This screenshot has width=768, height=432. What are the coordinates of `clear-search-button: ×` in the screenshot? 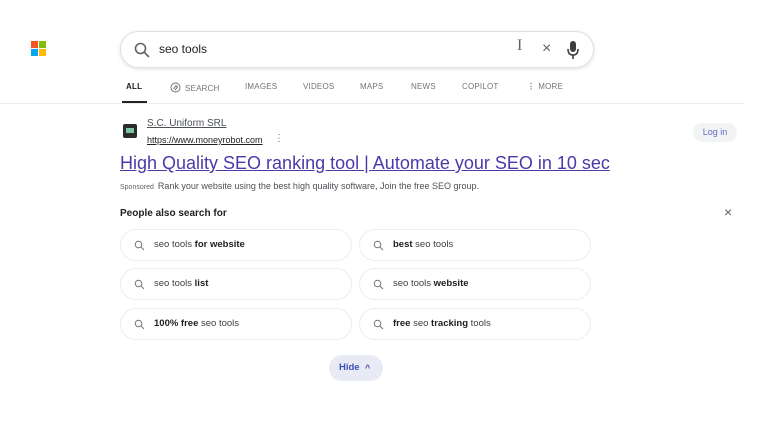 It's located at (546, 49).